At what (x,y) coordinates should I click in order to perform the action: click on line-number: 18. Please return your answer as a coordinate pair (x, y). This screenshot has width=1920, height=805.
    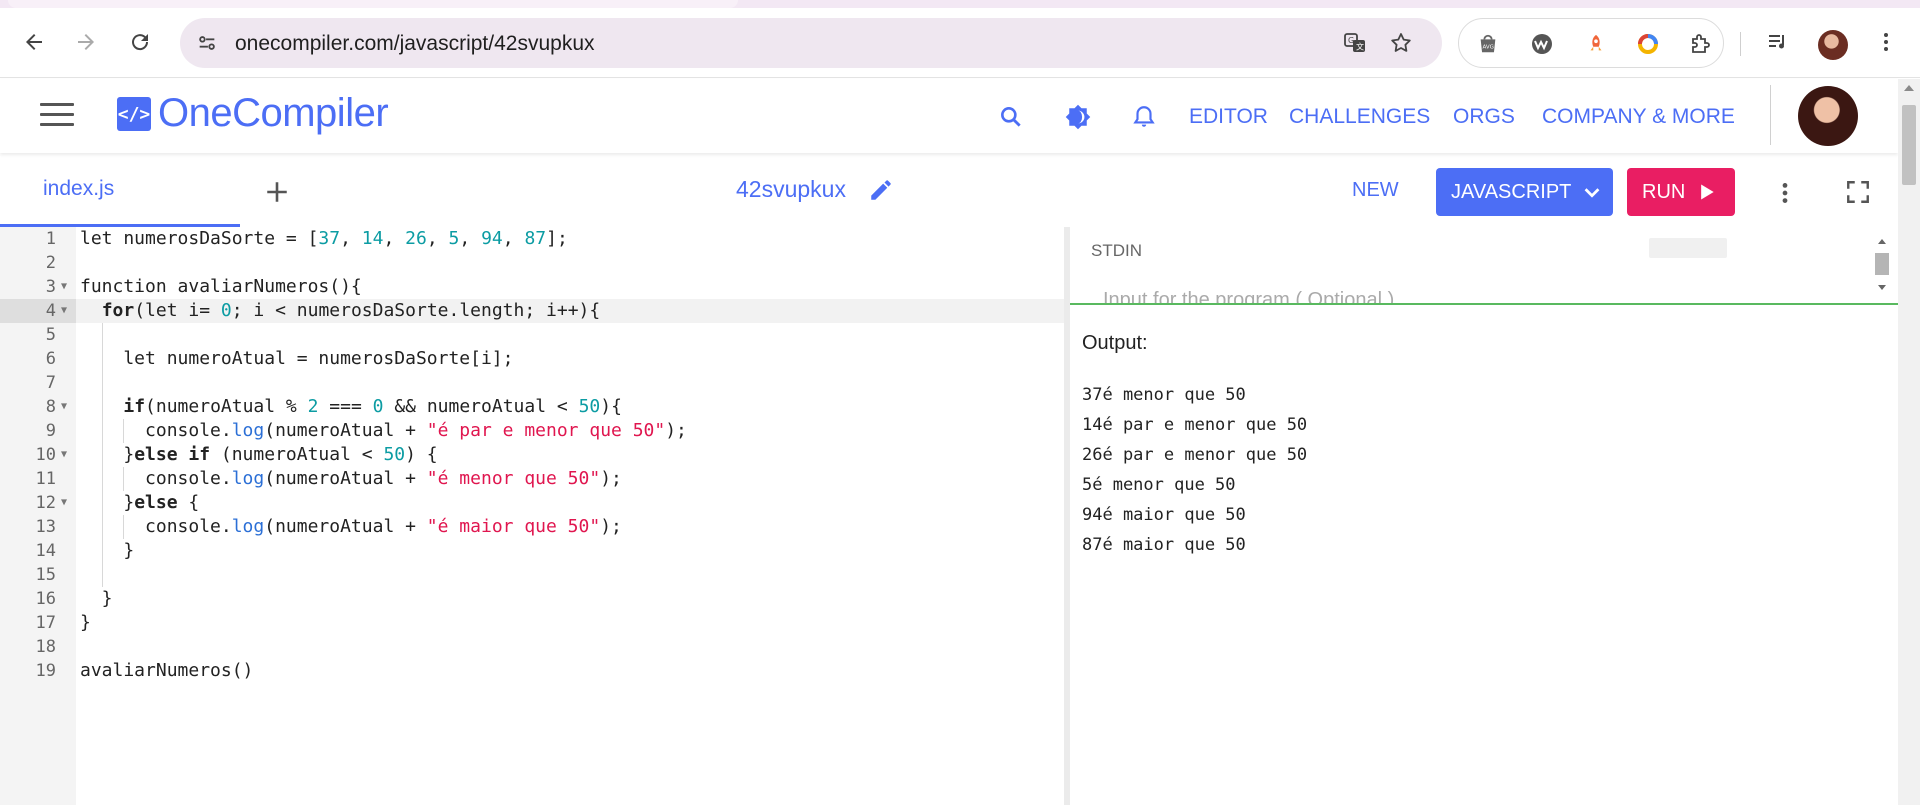
    Looking at the image, I should click on (45, 647).